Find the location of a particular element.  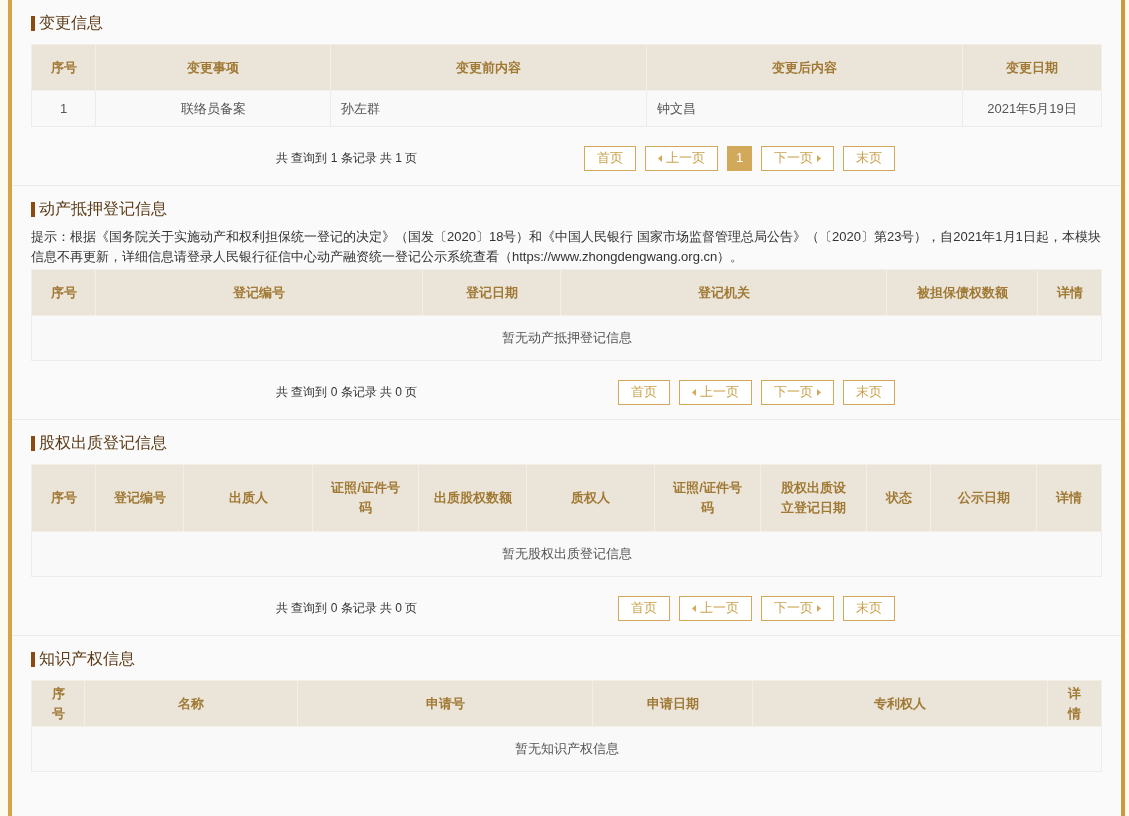

column-header: 变更后内容 is located at coordinates (804, 67).